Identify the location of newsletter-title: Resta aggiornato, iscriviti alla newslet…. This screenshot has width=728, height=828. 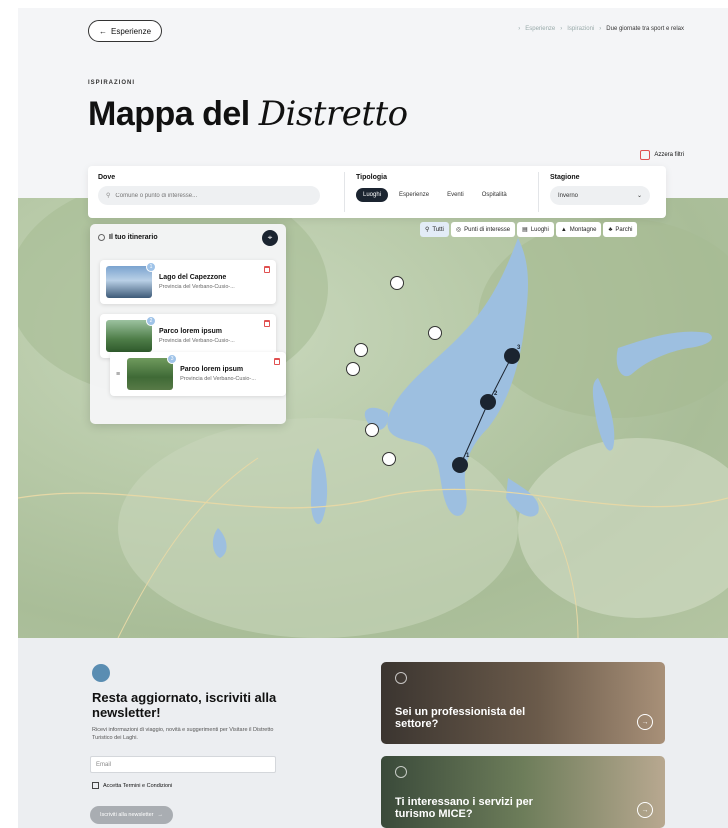
(184, 705).